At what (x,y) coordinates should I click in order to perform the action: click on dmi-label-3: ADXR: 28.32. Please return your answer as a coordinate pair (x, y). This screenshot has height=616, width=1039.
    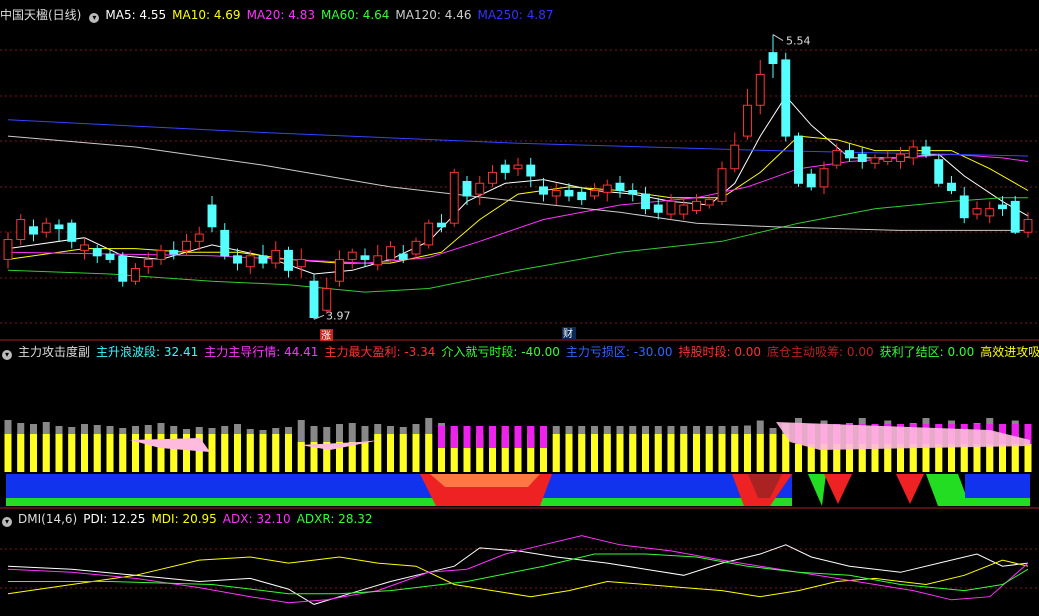
    Looking at the image, I should click on (334, 519).